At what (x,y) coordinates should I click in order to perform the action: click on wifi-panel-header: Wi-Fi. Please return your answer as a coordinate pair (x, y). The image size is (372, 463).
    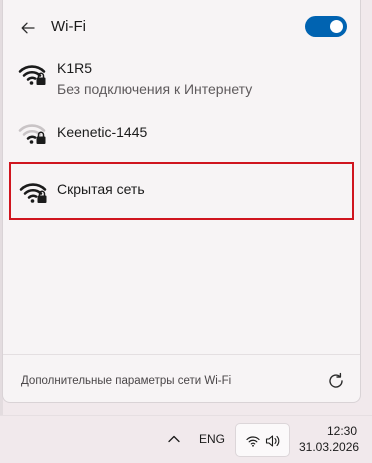
    Looking at the image, I should click on (181, 26).